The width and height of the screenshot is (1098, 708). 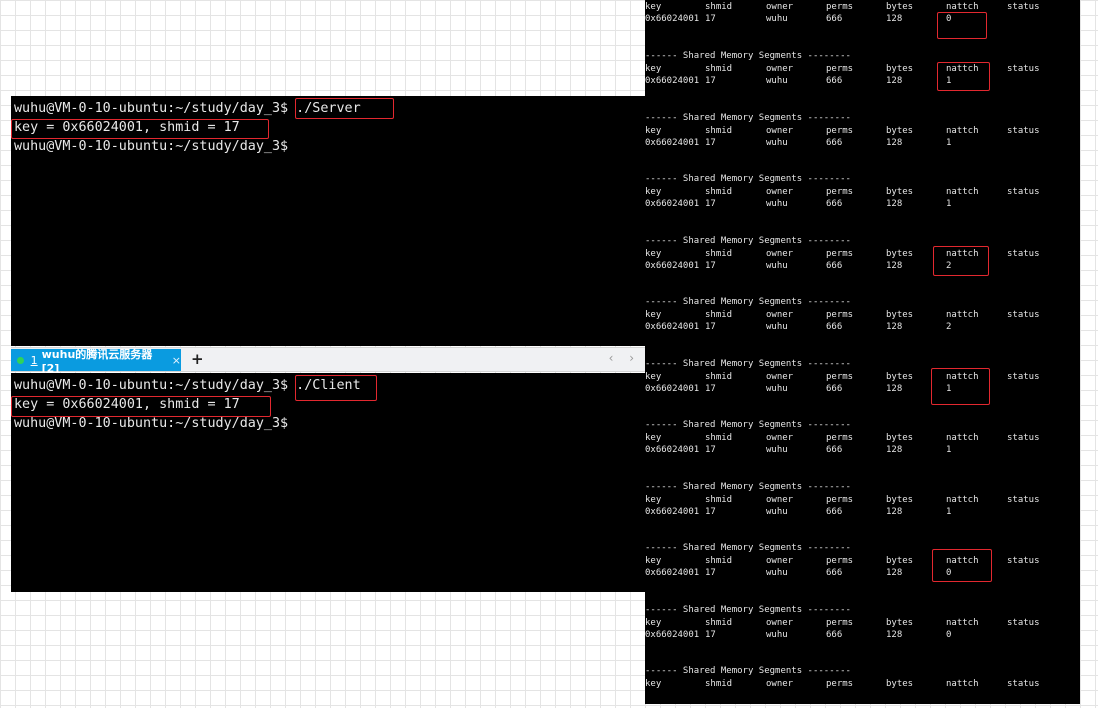 I want to click on tab-title: wuhu的腾讯云服务器 [2], so click(x=97, y=361).